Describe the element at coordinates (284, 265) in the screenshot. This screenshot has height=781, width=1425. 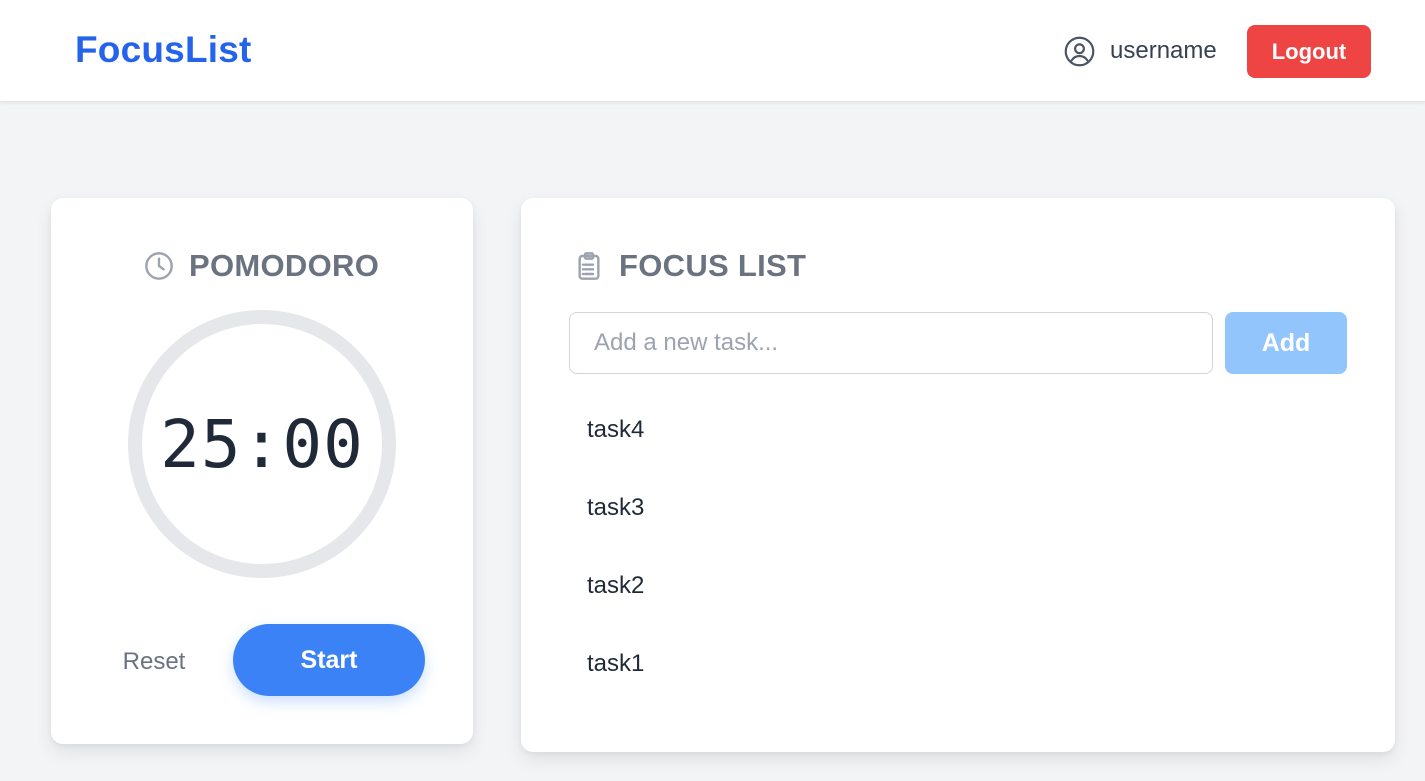
I see `pomodoro-title-text: POMODORO` at that location.